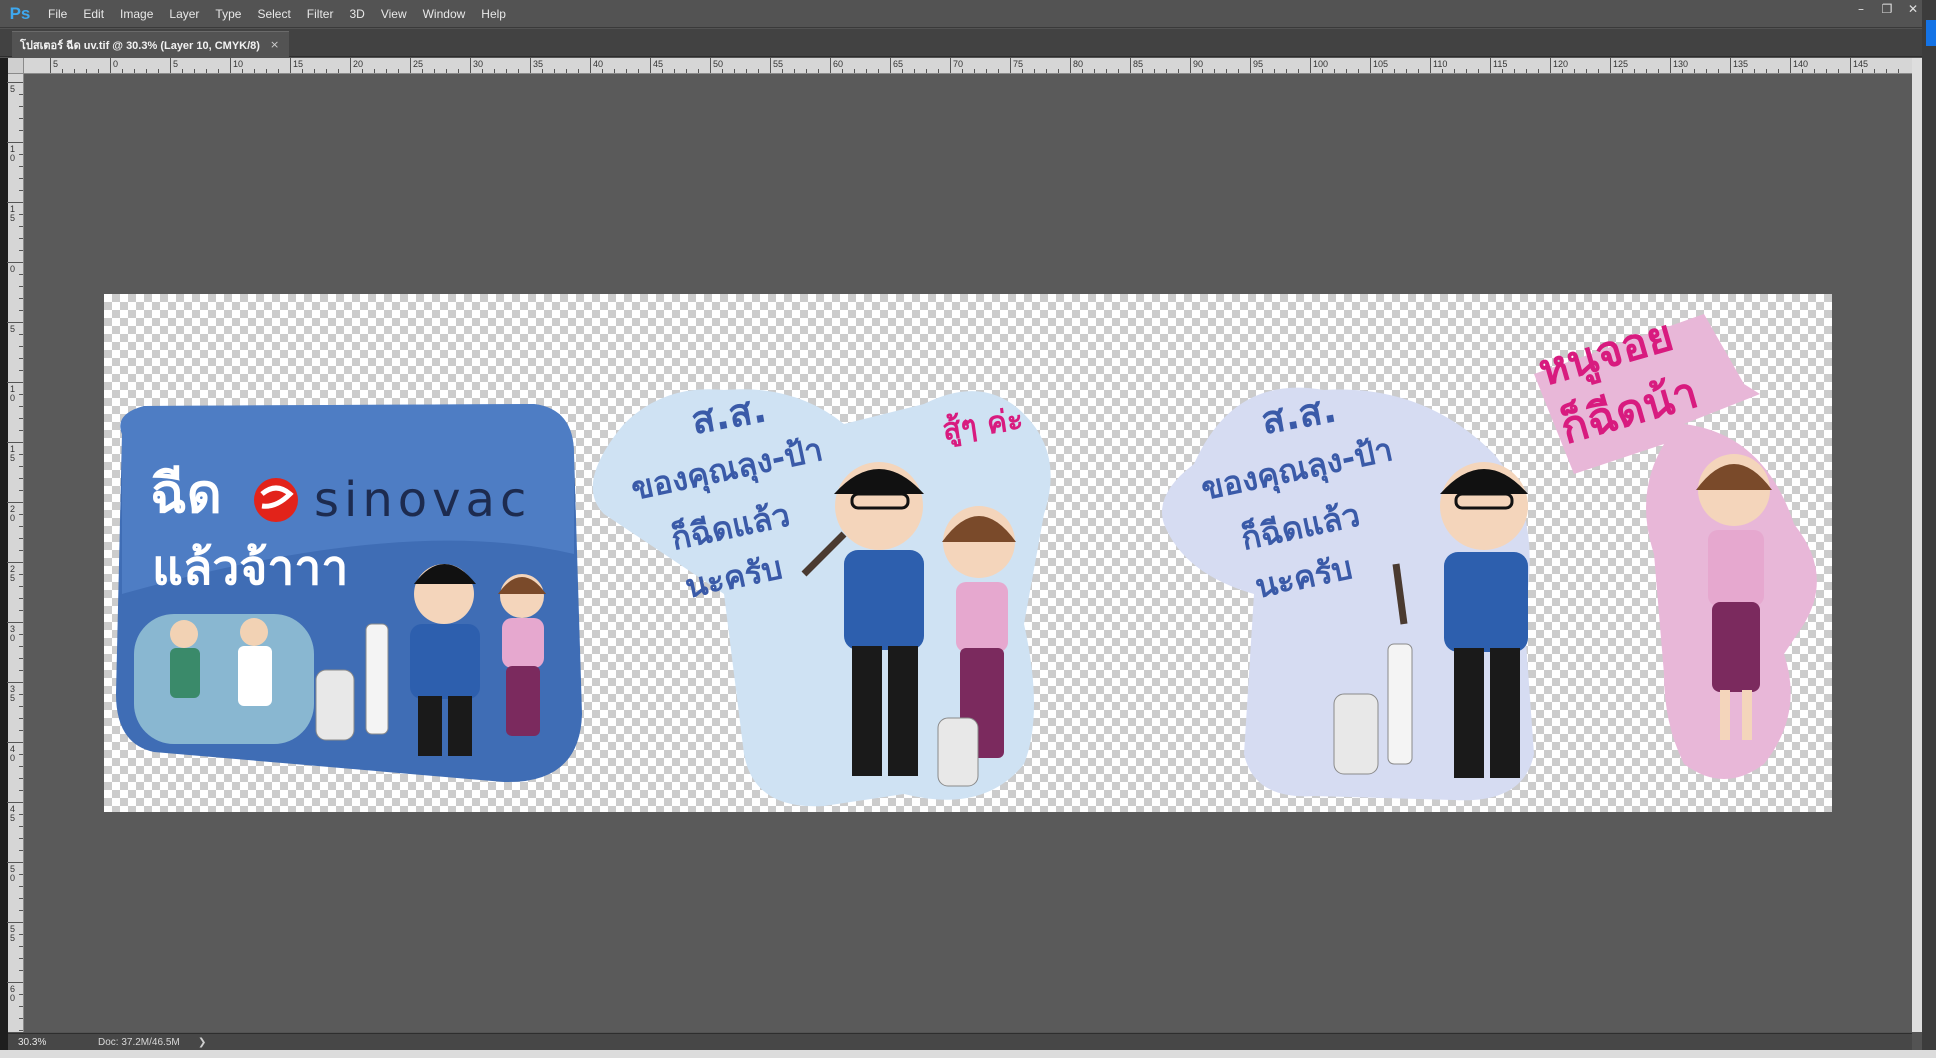  What do you see at coordinates (93, 14) in the screenshot?
I see `menu-edit: Edit` at bounding box center [93, 14].